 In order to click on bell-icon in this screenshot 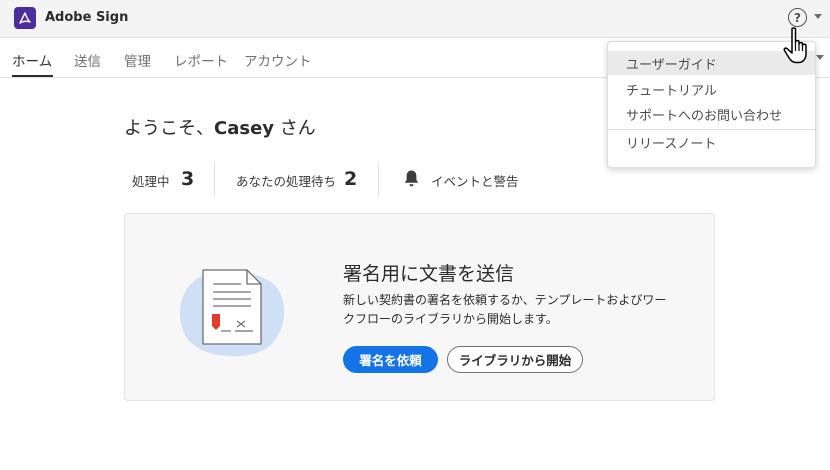, I will do `click(411, 178)`.